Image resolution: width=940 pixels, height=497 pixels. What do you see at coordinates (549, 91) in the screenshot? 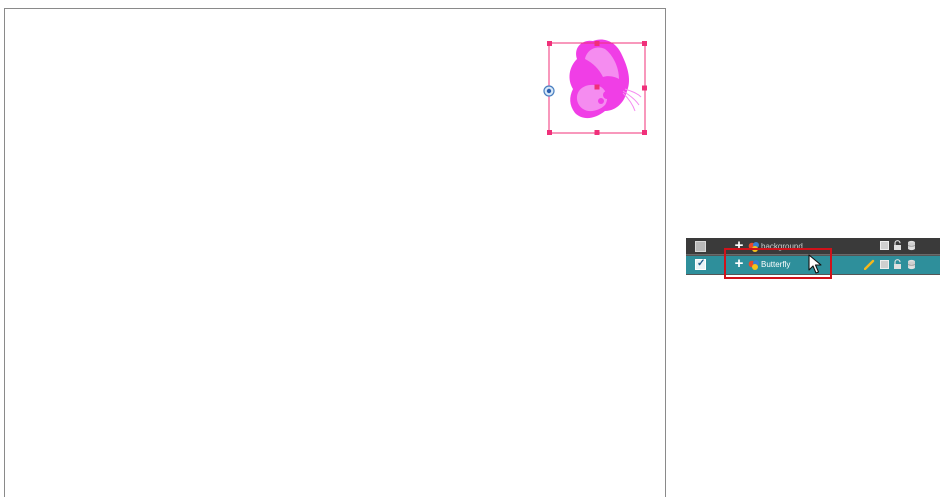
I see `pivot-point-icon` at bounding box center [549, 91].